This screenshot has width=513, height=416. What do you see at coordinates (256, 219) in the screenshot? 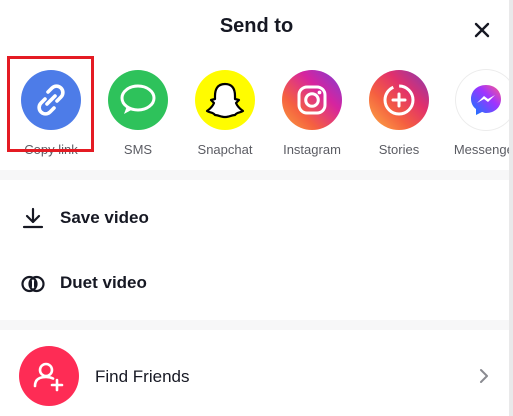
I see `save-video-button: Save video` at bounding box center [256, 219].